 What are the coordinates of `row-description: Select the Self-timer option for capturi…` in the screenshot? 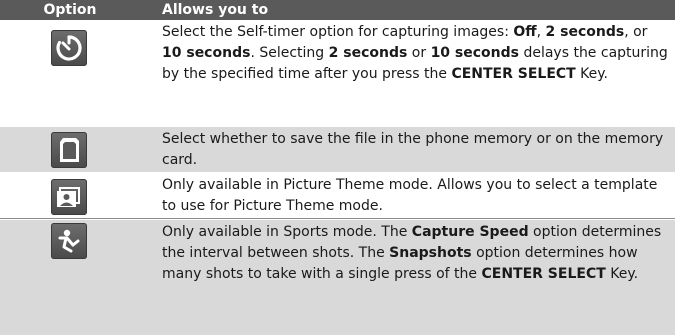 It's located at (416, 53).